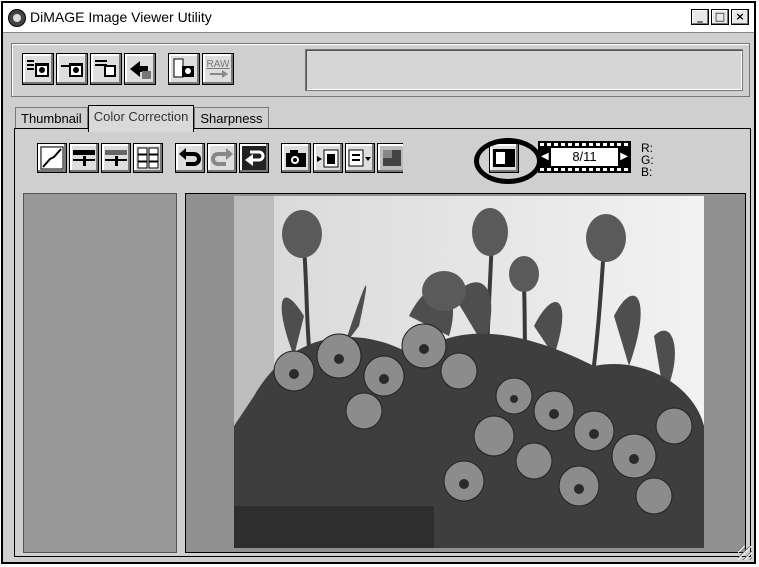  I want to click on camera-lens-icon, so click(17, 18).